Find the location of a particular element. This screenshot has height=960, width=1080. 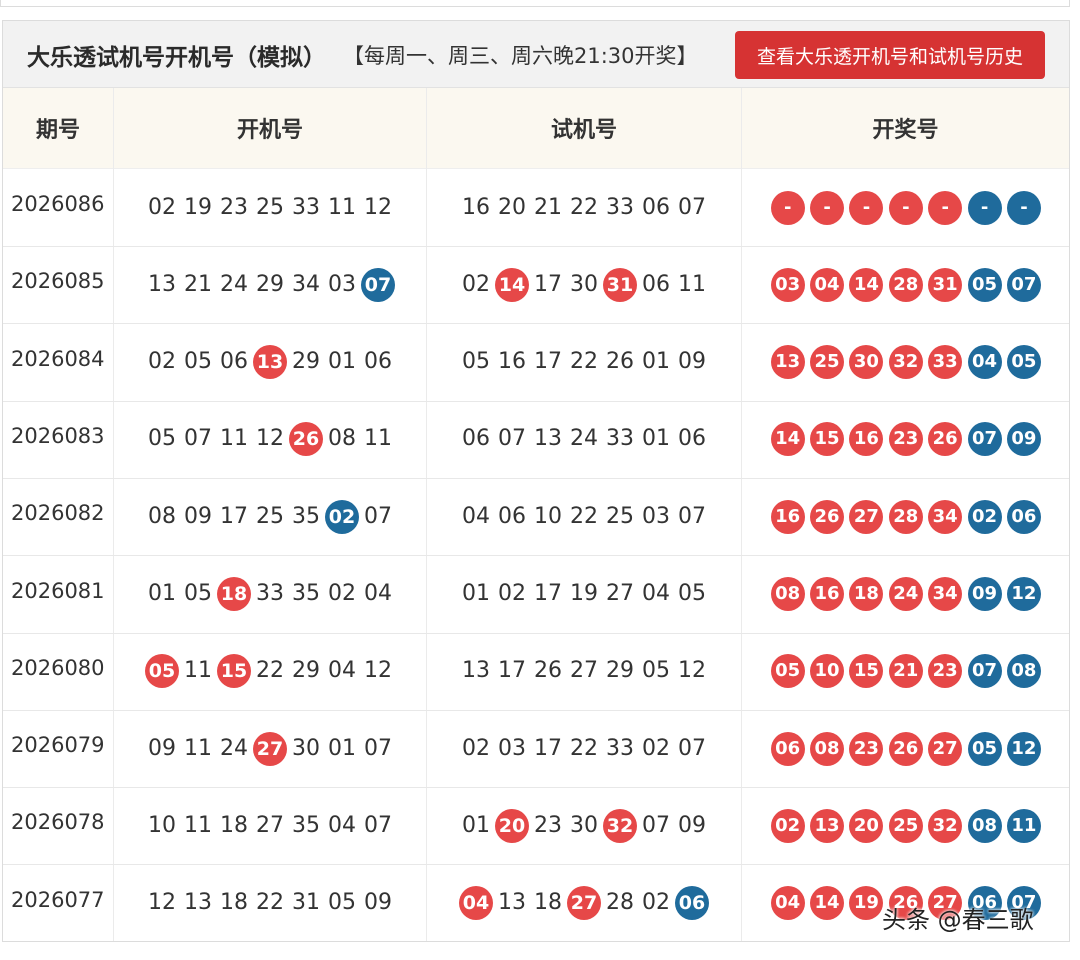

shiji-numbers: 01 20 23 30 32 07 09 is located at coordinates (584, 825).